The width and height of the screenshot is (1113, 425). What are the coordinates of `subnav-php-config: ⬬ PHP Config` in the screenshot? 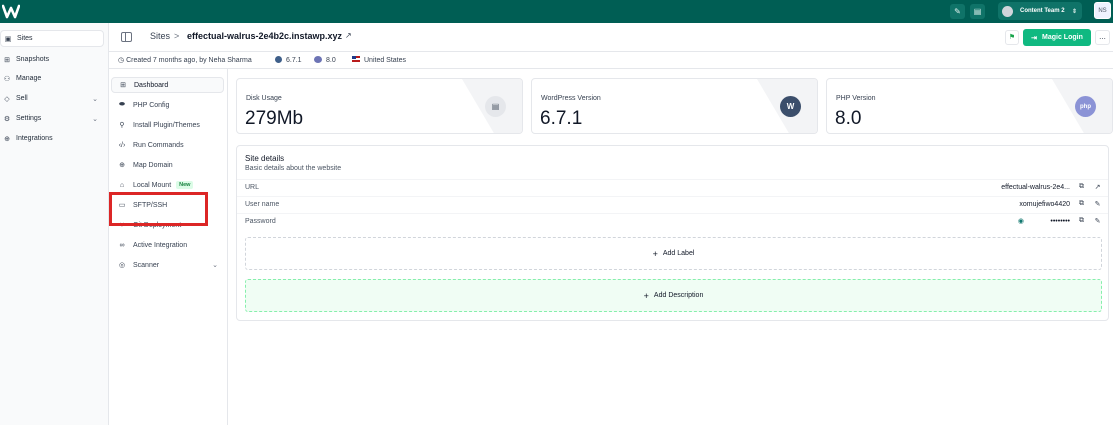 It's located at (167, 105).